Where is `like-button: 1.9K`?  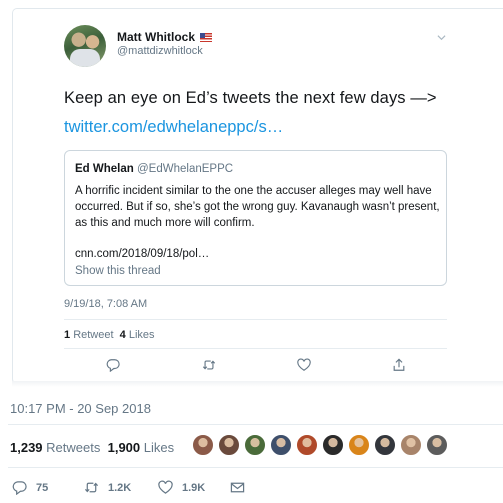
like-button: 1.9K is located at coordinates (181, 487).